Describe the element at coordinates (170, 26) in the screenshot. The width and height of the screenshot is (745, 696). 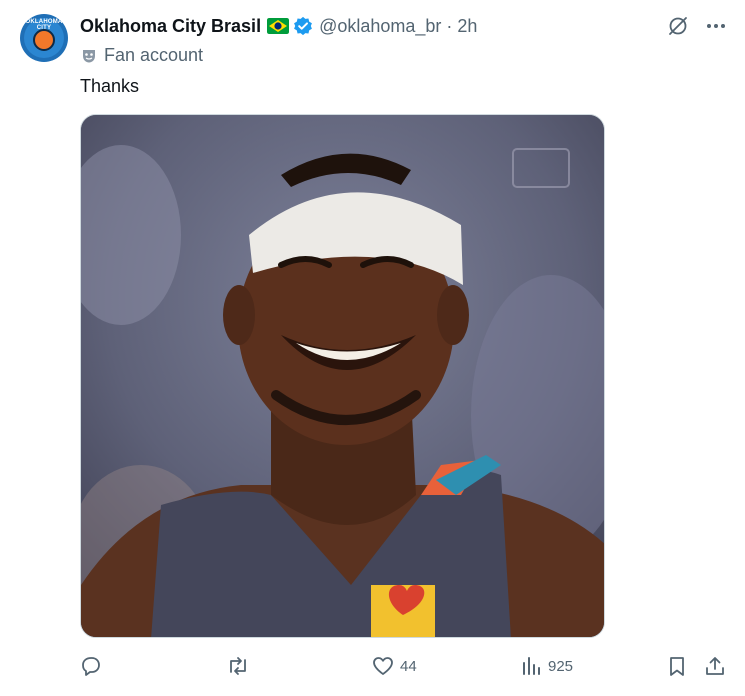
I see `display-name: Oklahoma City Brasil` at that location.